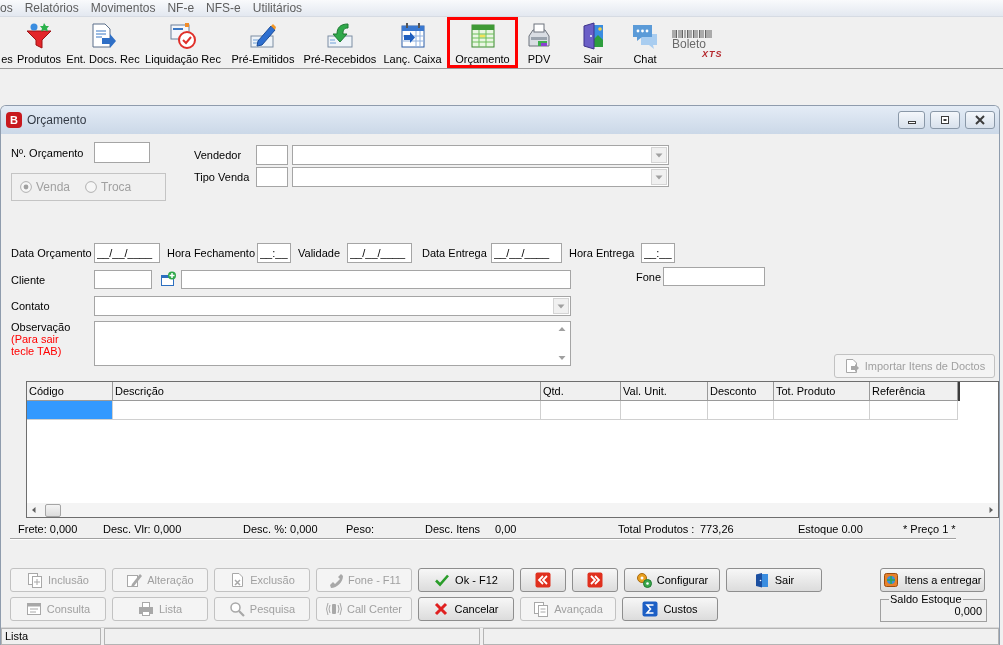 The image size is (1003, 645). What do you see at coordinates (741, 410) in the screenshot?
I see `table-cell` at bounding box center [741, 410].